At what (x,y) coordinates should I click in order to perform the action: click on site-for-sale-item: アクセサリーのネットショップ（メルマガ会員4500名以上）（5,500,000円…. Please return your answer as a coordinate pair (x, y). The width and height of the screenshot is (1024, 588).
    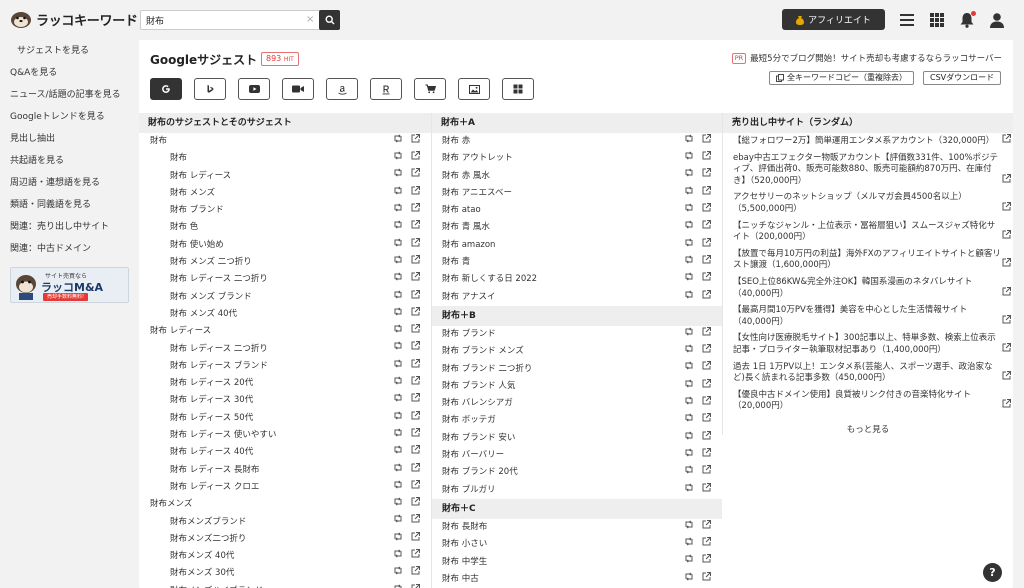
    Looking at the image, I should click on (868, 203).